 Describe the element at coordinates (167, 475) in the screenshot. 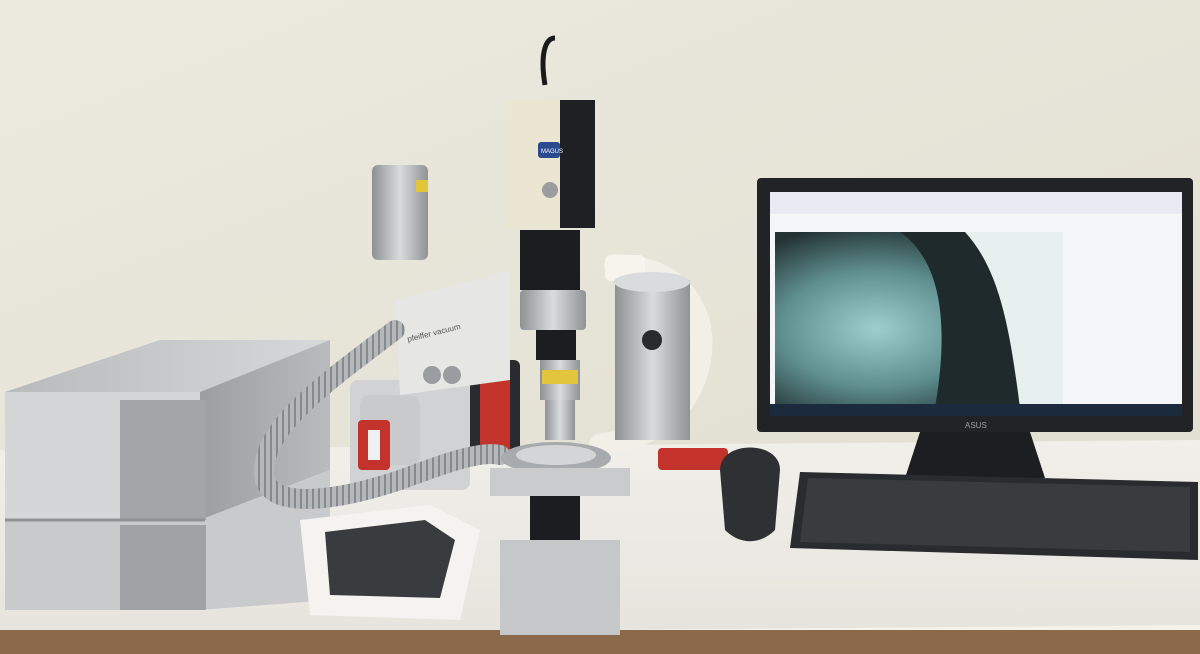

I see `control-unit-stack` at that location.